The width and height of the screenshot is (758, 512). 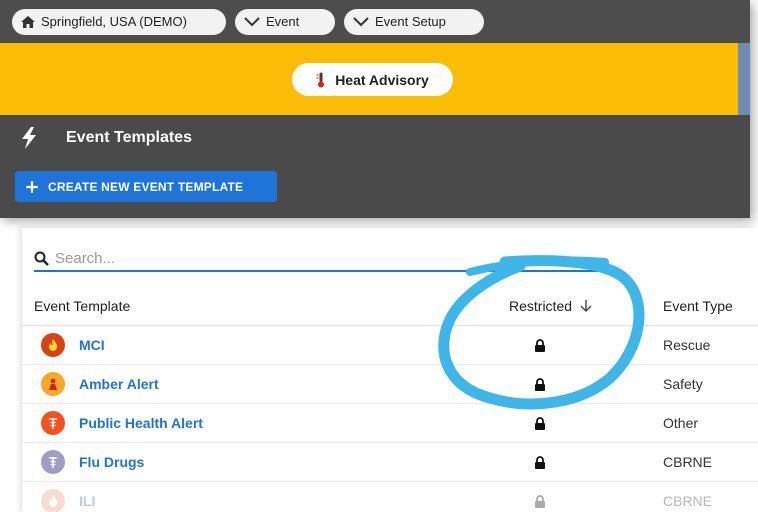 I want to click on table-row: MCI Rescue, so click(x=390, y=345).